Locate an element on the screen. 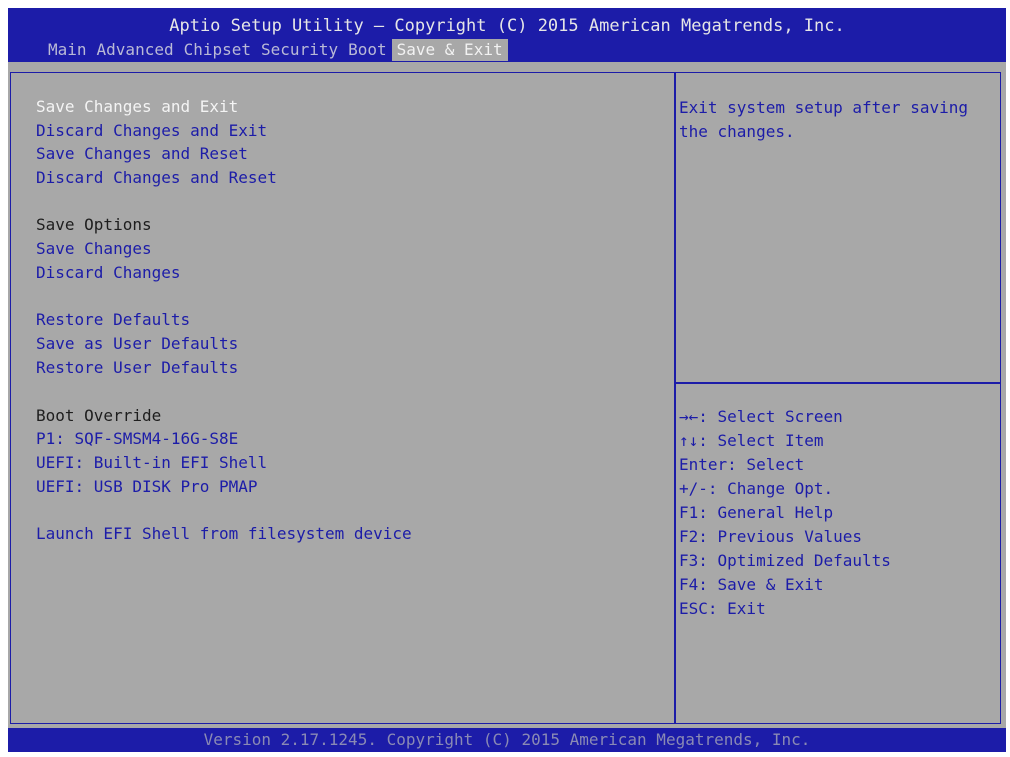 The height and width of the screenshot is (757, 1010). tab-save-exit: Save & Exit is located at coordinates (449, 50).